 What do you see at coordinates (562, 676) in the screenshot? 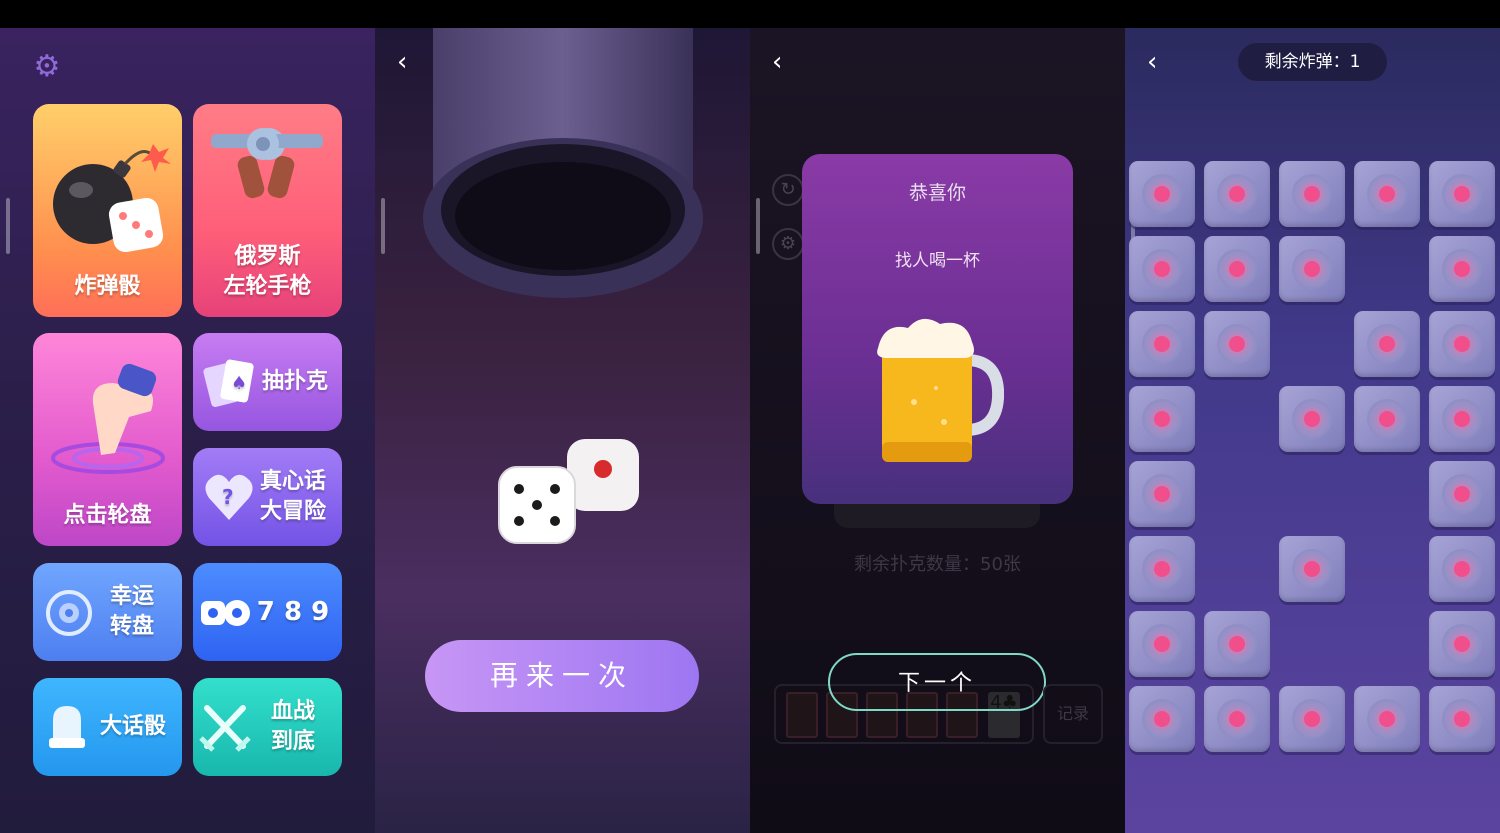
I see `retry-button: 再来一次` at bounding box center [562, 676].